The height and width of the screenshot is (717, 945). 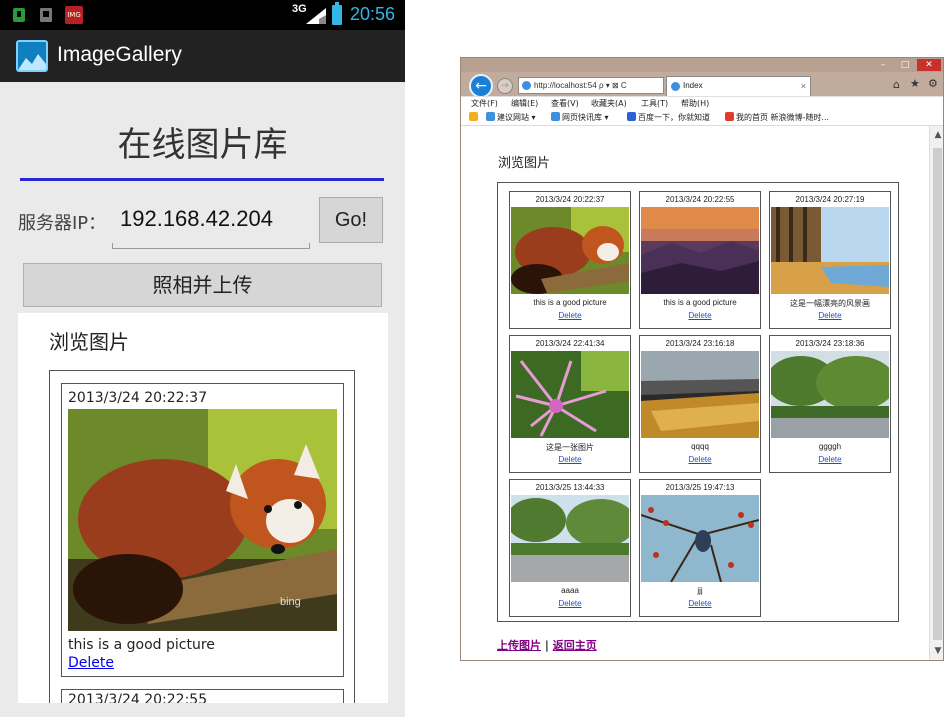 What do you see at coordinates (830, 404) in the screenshot?
I see `gallery-item: 2013/3/24 23:18:36 ggggh Delete` at bounding box center [830, 404].